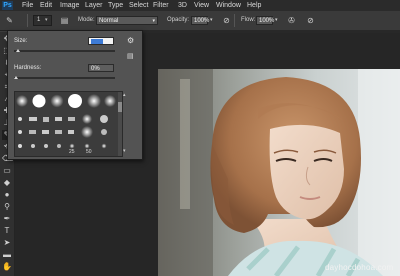 The image size is (400, 276). What do you see at coordinates (42, 20) in the screenshot?
I see `brush-preset-picker: 1 ▾` at bounding box center [42, 20].